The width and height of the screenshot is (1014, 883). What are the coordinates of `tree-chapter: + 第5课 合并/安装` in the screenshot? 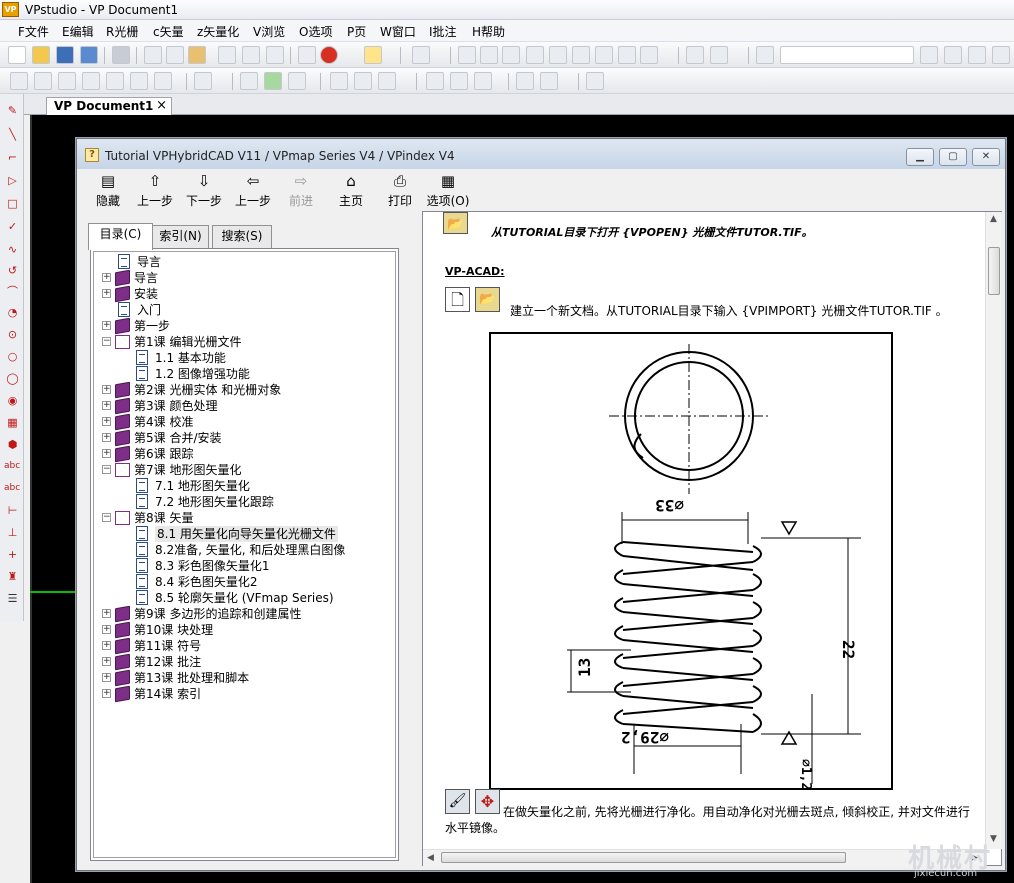 It's located at (244, 438).